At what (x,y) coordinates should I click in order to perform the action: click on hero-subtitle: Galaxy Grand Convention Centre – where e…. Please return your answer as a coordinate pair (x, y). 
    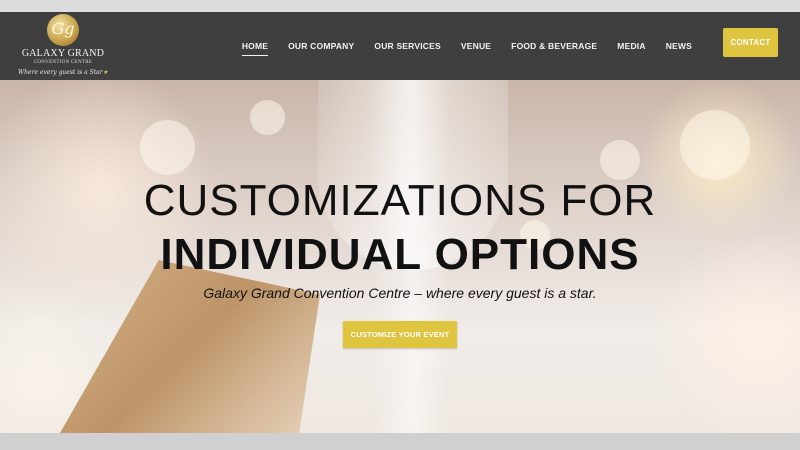
    Looking at the image, I should click on (400, 293).